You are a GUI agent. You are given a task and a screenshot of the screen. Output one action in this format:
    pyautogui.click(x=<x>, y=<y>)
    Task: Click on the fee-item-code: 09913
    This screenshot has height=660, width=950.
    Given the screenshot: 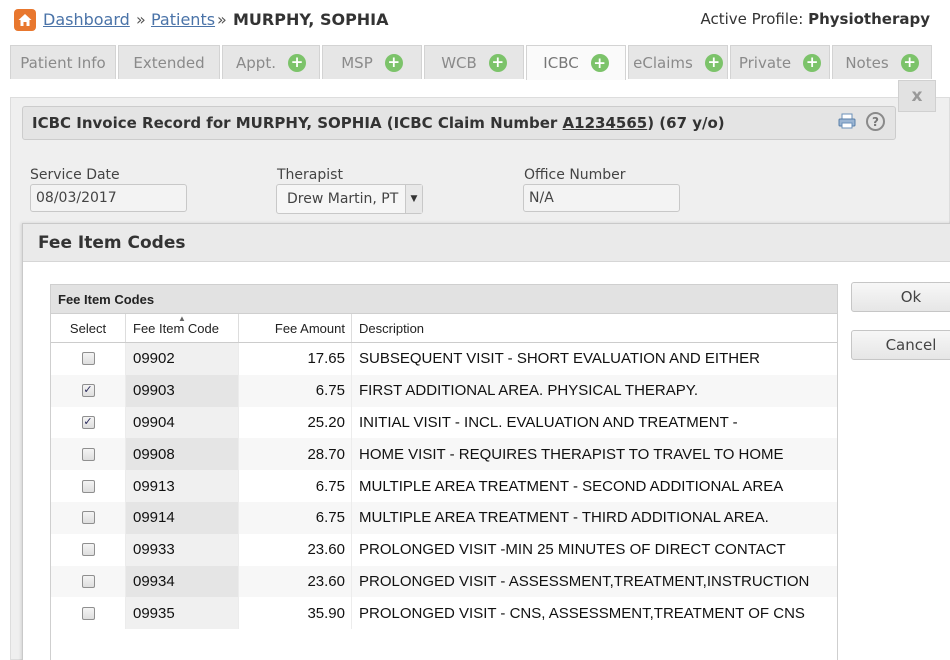 What is the action you would take?
    pyautogui.click(x=182, y=486)
    